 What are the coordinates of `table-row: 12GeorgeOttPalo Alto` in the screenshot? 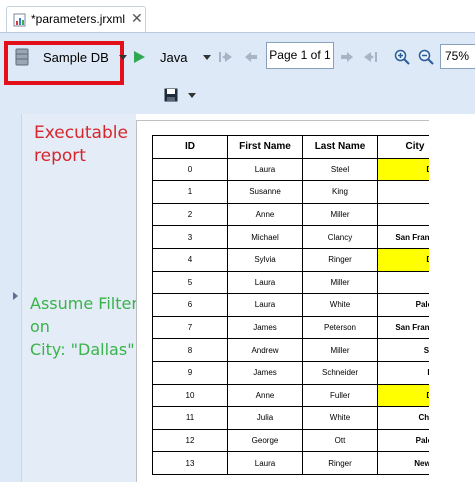 It's located at (302, 440).